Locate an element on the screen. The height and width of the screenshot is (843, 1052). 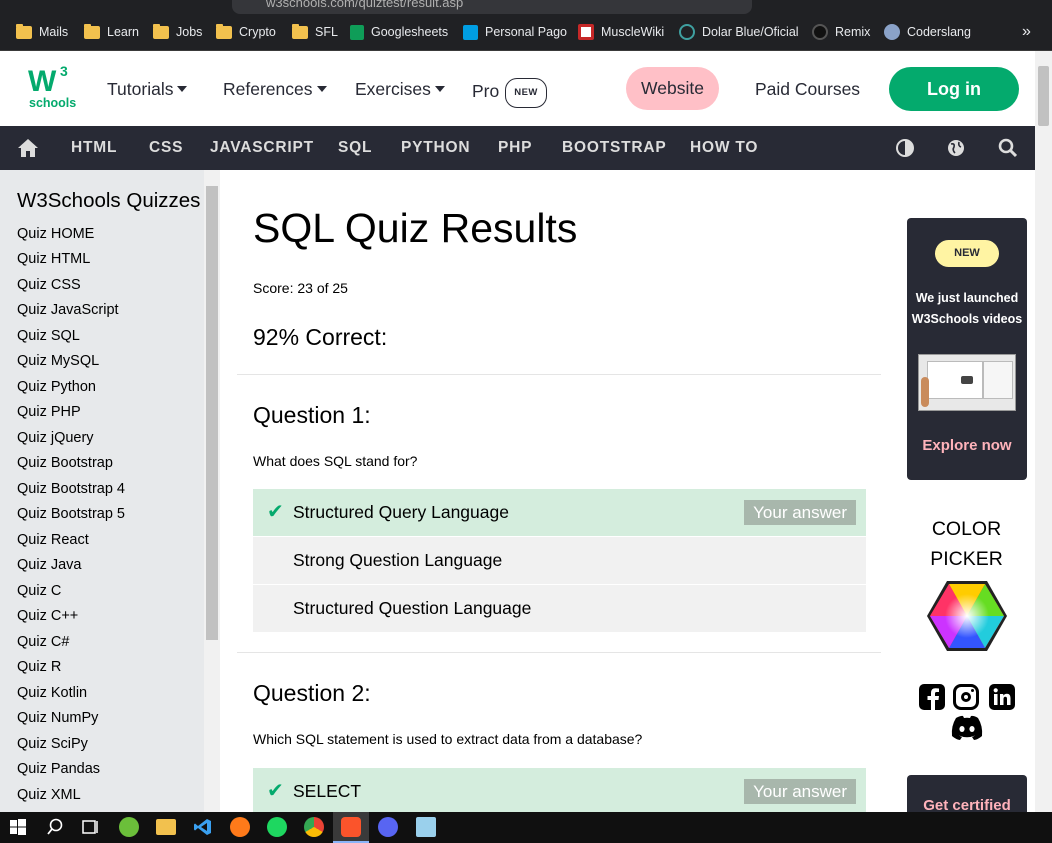
file-explorer-icon is located at coordinates (166, 827).